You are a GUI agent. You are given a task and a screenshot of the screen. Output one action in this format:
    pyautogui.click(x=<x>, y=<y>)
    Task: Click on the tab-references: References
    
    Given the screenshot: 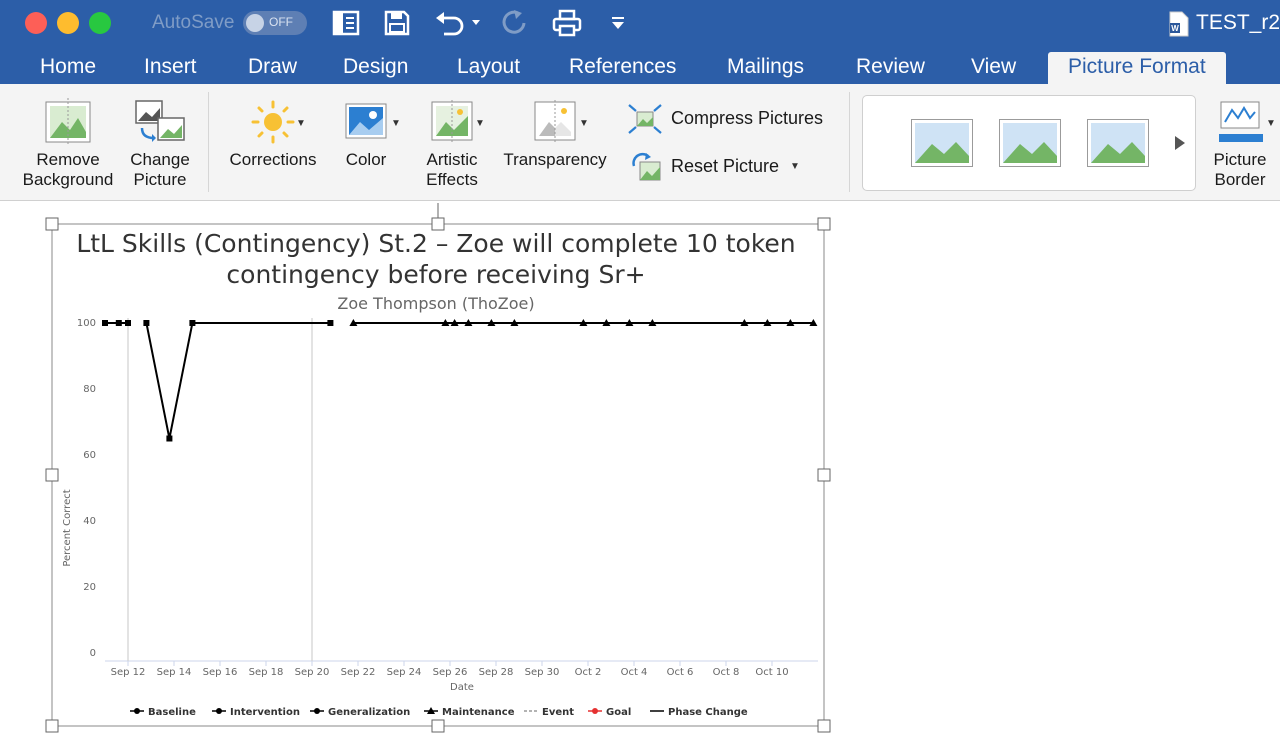 What is the action you would take?
    pyautogui.click(x=622, y=68)
    